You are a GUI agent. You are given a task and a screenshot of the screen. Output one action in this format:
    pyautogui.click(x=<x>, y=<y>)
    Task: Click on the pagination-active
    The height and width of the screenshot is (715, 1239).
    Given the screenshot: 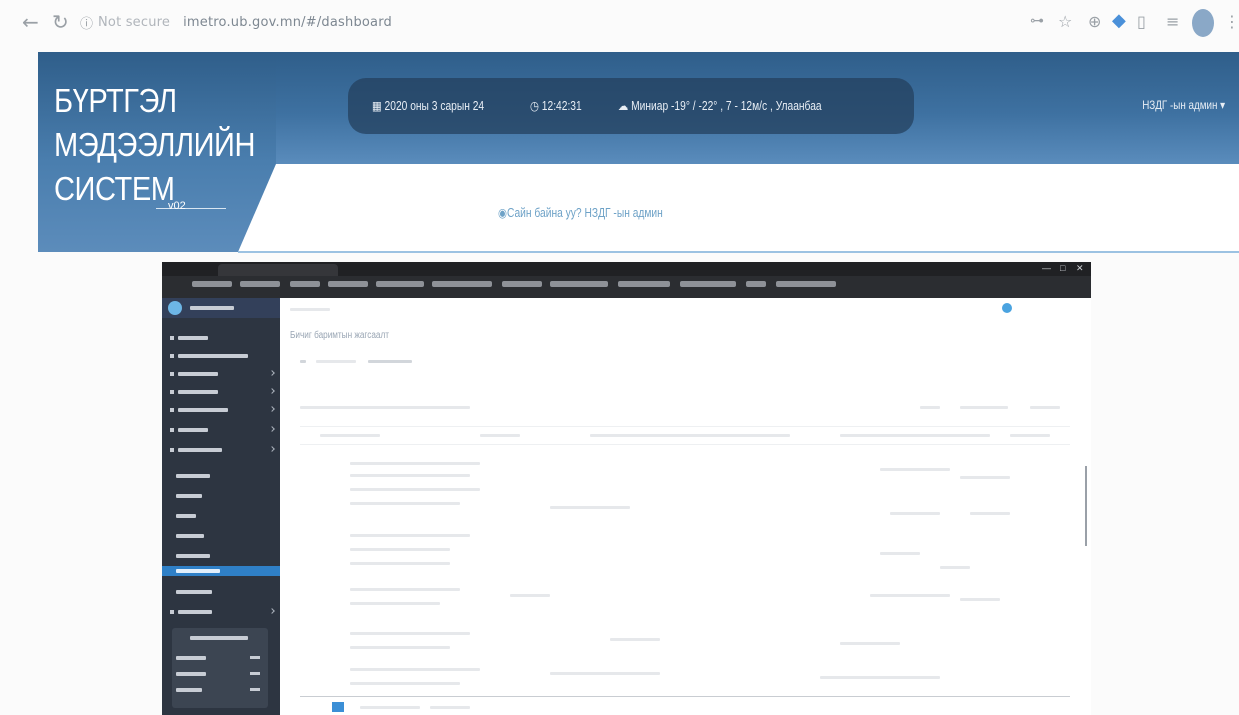 What is the action you would take?
    pyautogui.click(x=338, y=707)
    